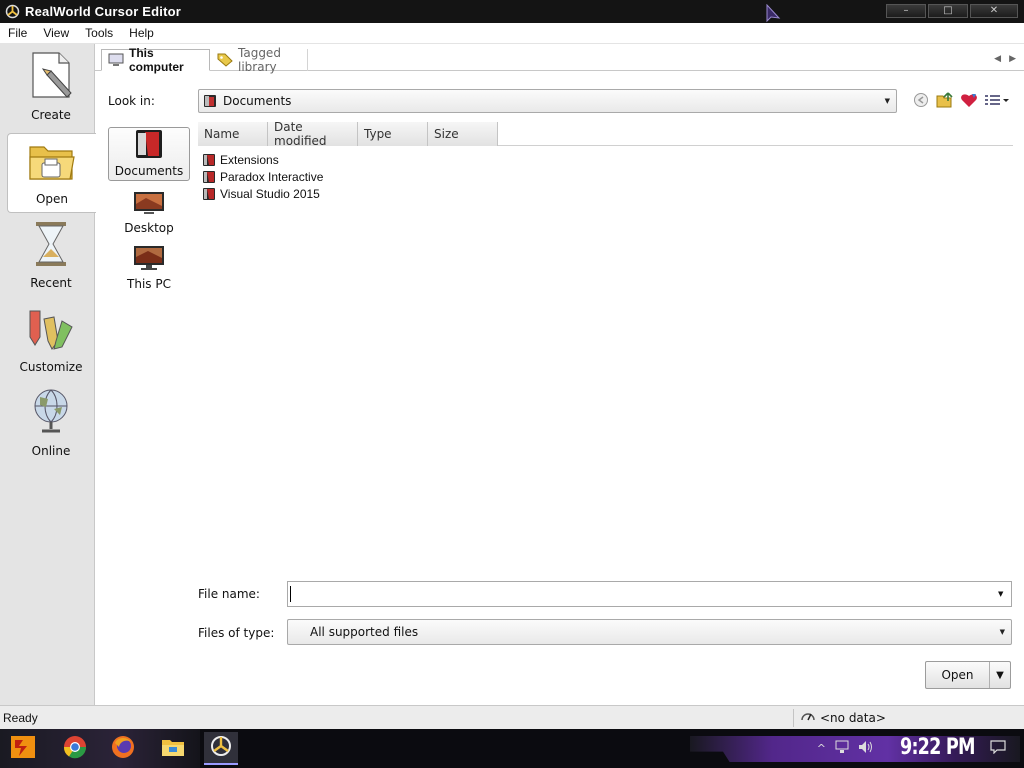 This screenshot has width=1024, height=768. Describe the element at coordinates (393, 134) in the screenshot. I see `column-type: Type` at that location.